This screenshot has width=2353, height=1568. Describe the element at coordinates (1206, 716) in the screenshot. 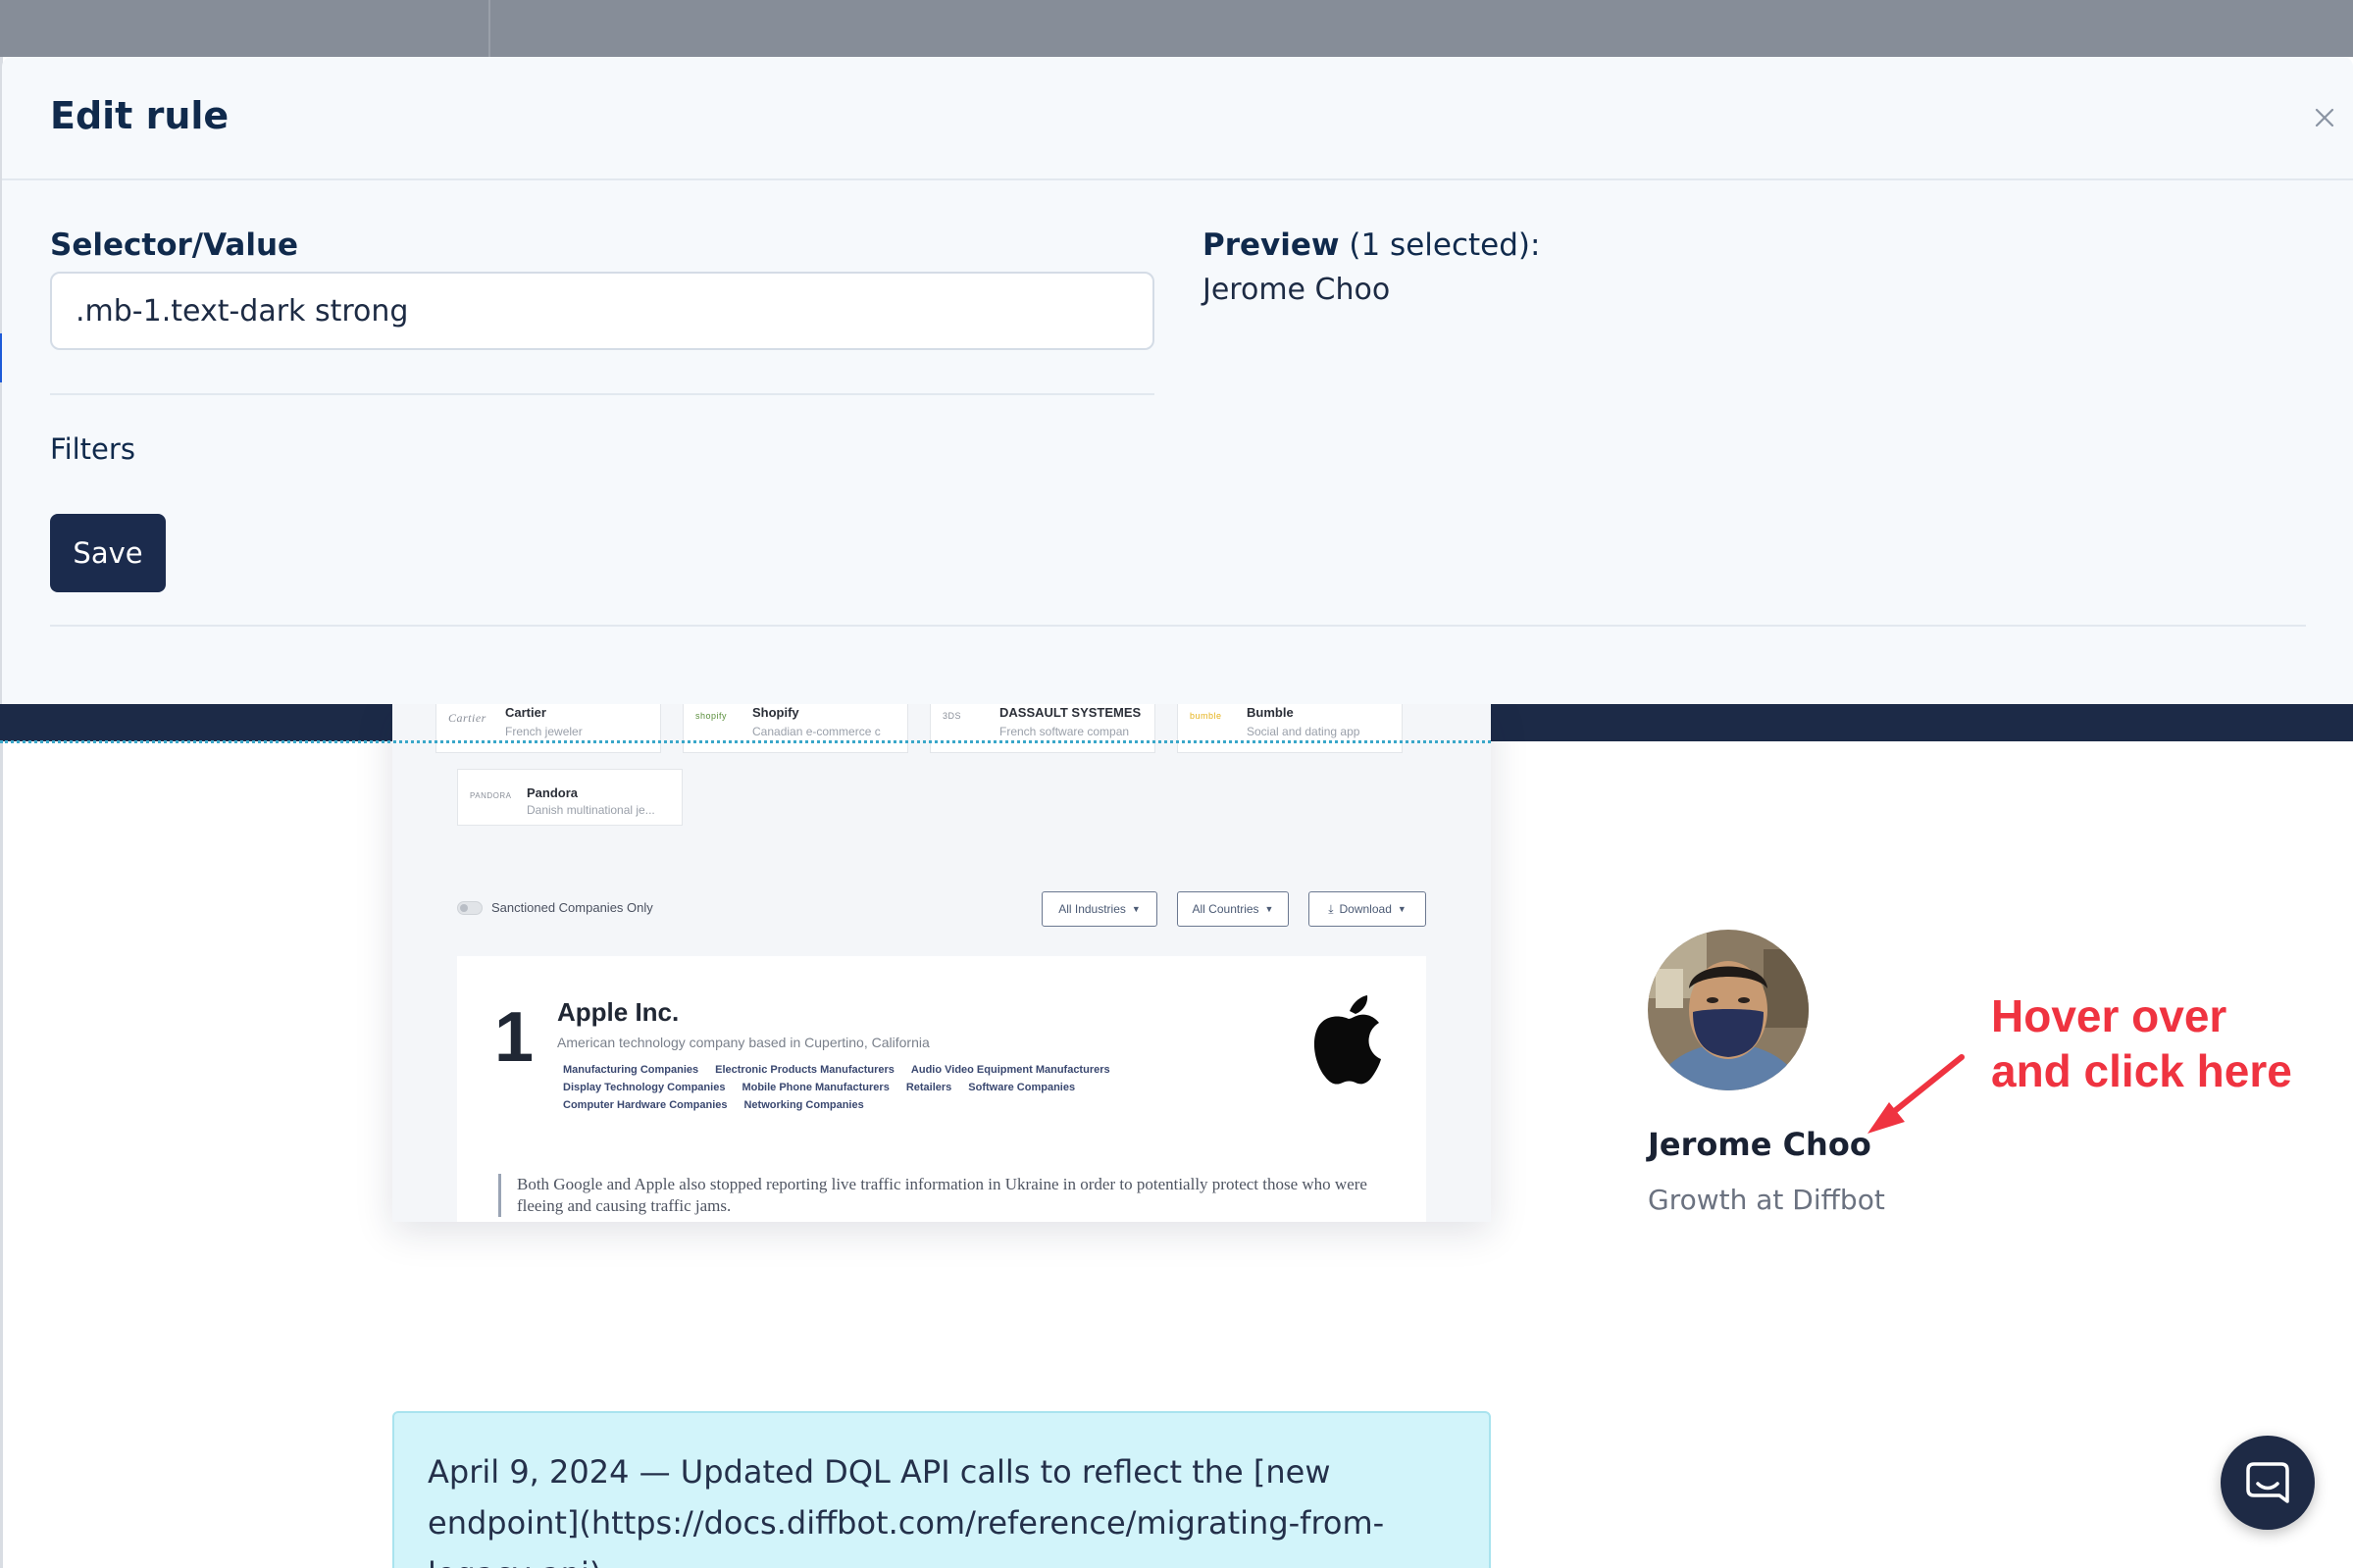

I see `company-logo: bumble` at that location.